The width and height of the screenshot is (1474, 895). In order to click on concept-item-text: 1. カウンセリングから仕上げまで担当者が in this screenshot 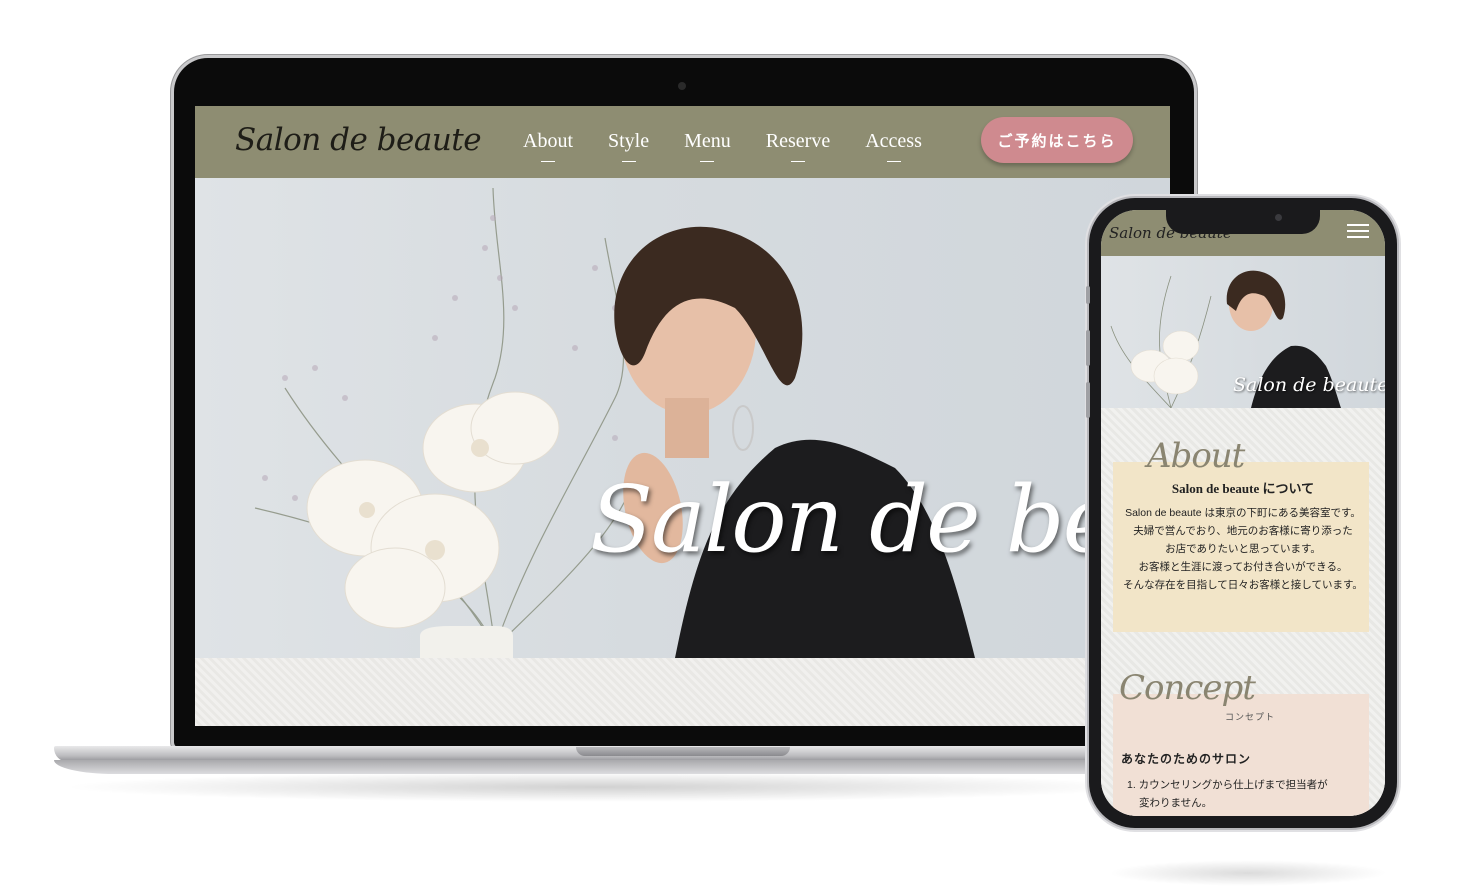, I will do `click(1227, 785)`.